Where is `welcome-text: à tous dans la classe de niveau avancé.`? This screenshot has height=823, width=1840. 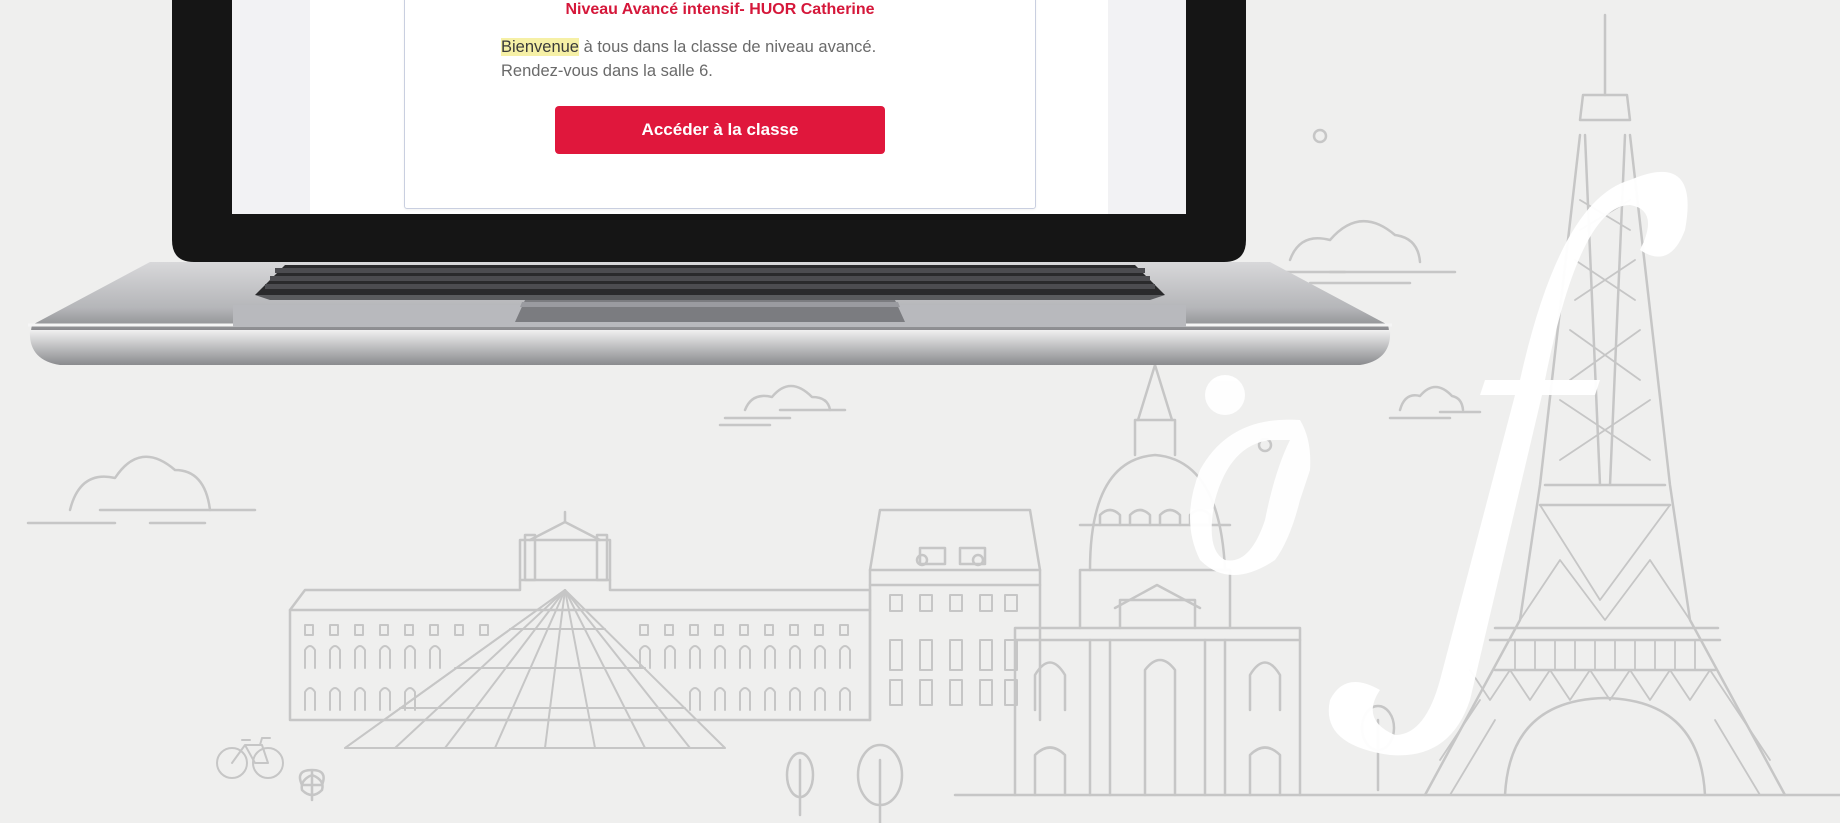
welcome-text: à tous dans la classe de niveau avancé. is located at coordinates (727, 47).